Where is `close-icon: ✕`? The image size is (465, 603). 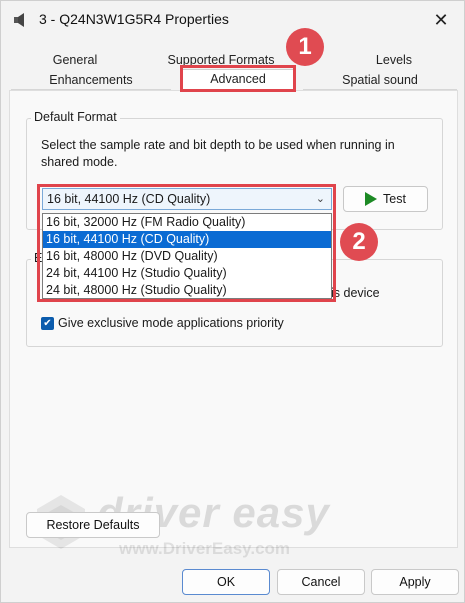 close-icon: ✕ is located at coordinates (441, 19).